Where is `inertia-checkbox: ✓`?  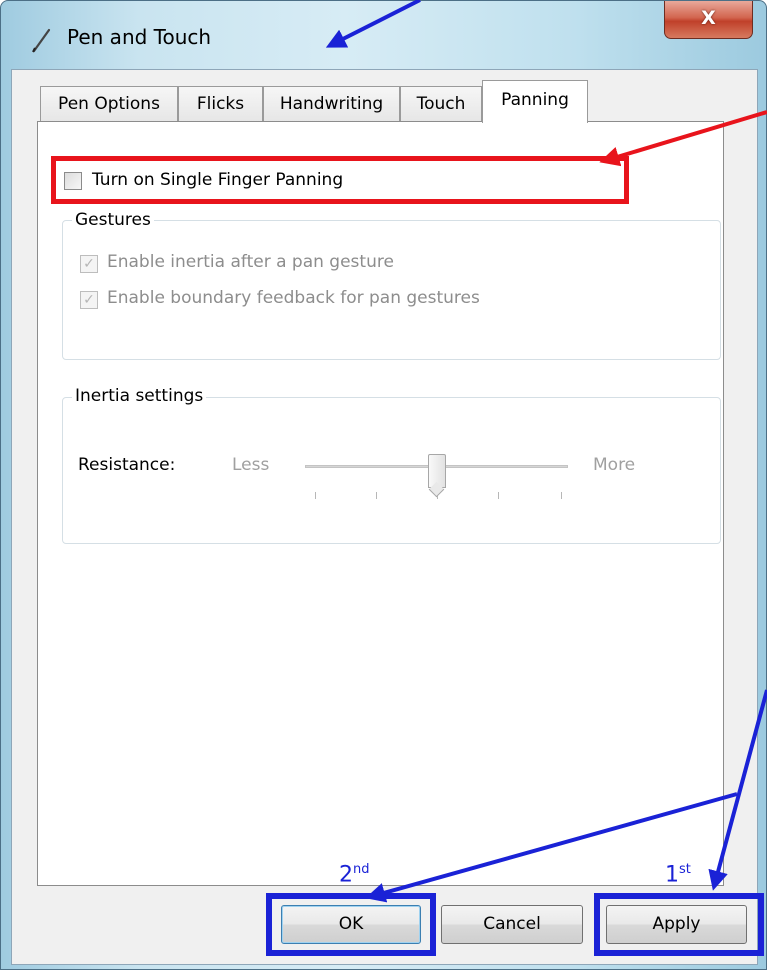
inertia-checkbox: ✓ is located at coordinates (89, 264).